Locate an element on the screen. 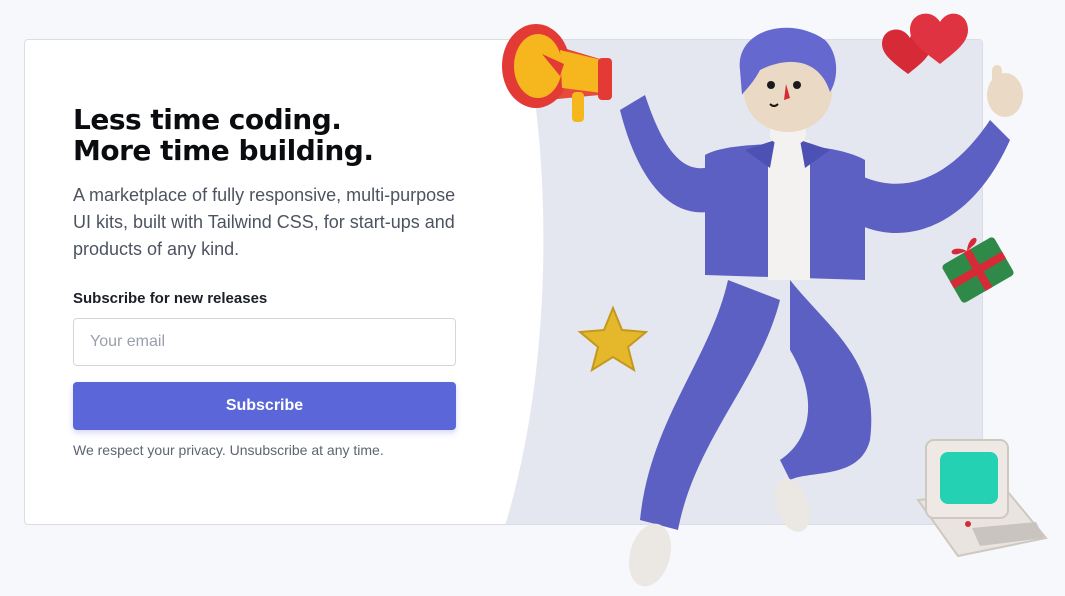 This screenshot has height=596, width=1065. subscribe-button: Subscribe is located at coordinates (264, 406).